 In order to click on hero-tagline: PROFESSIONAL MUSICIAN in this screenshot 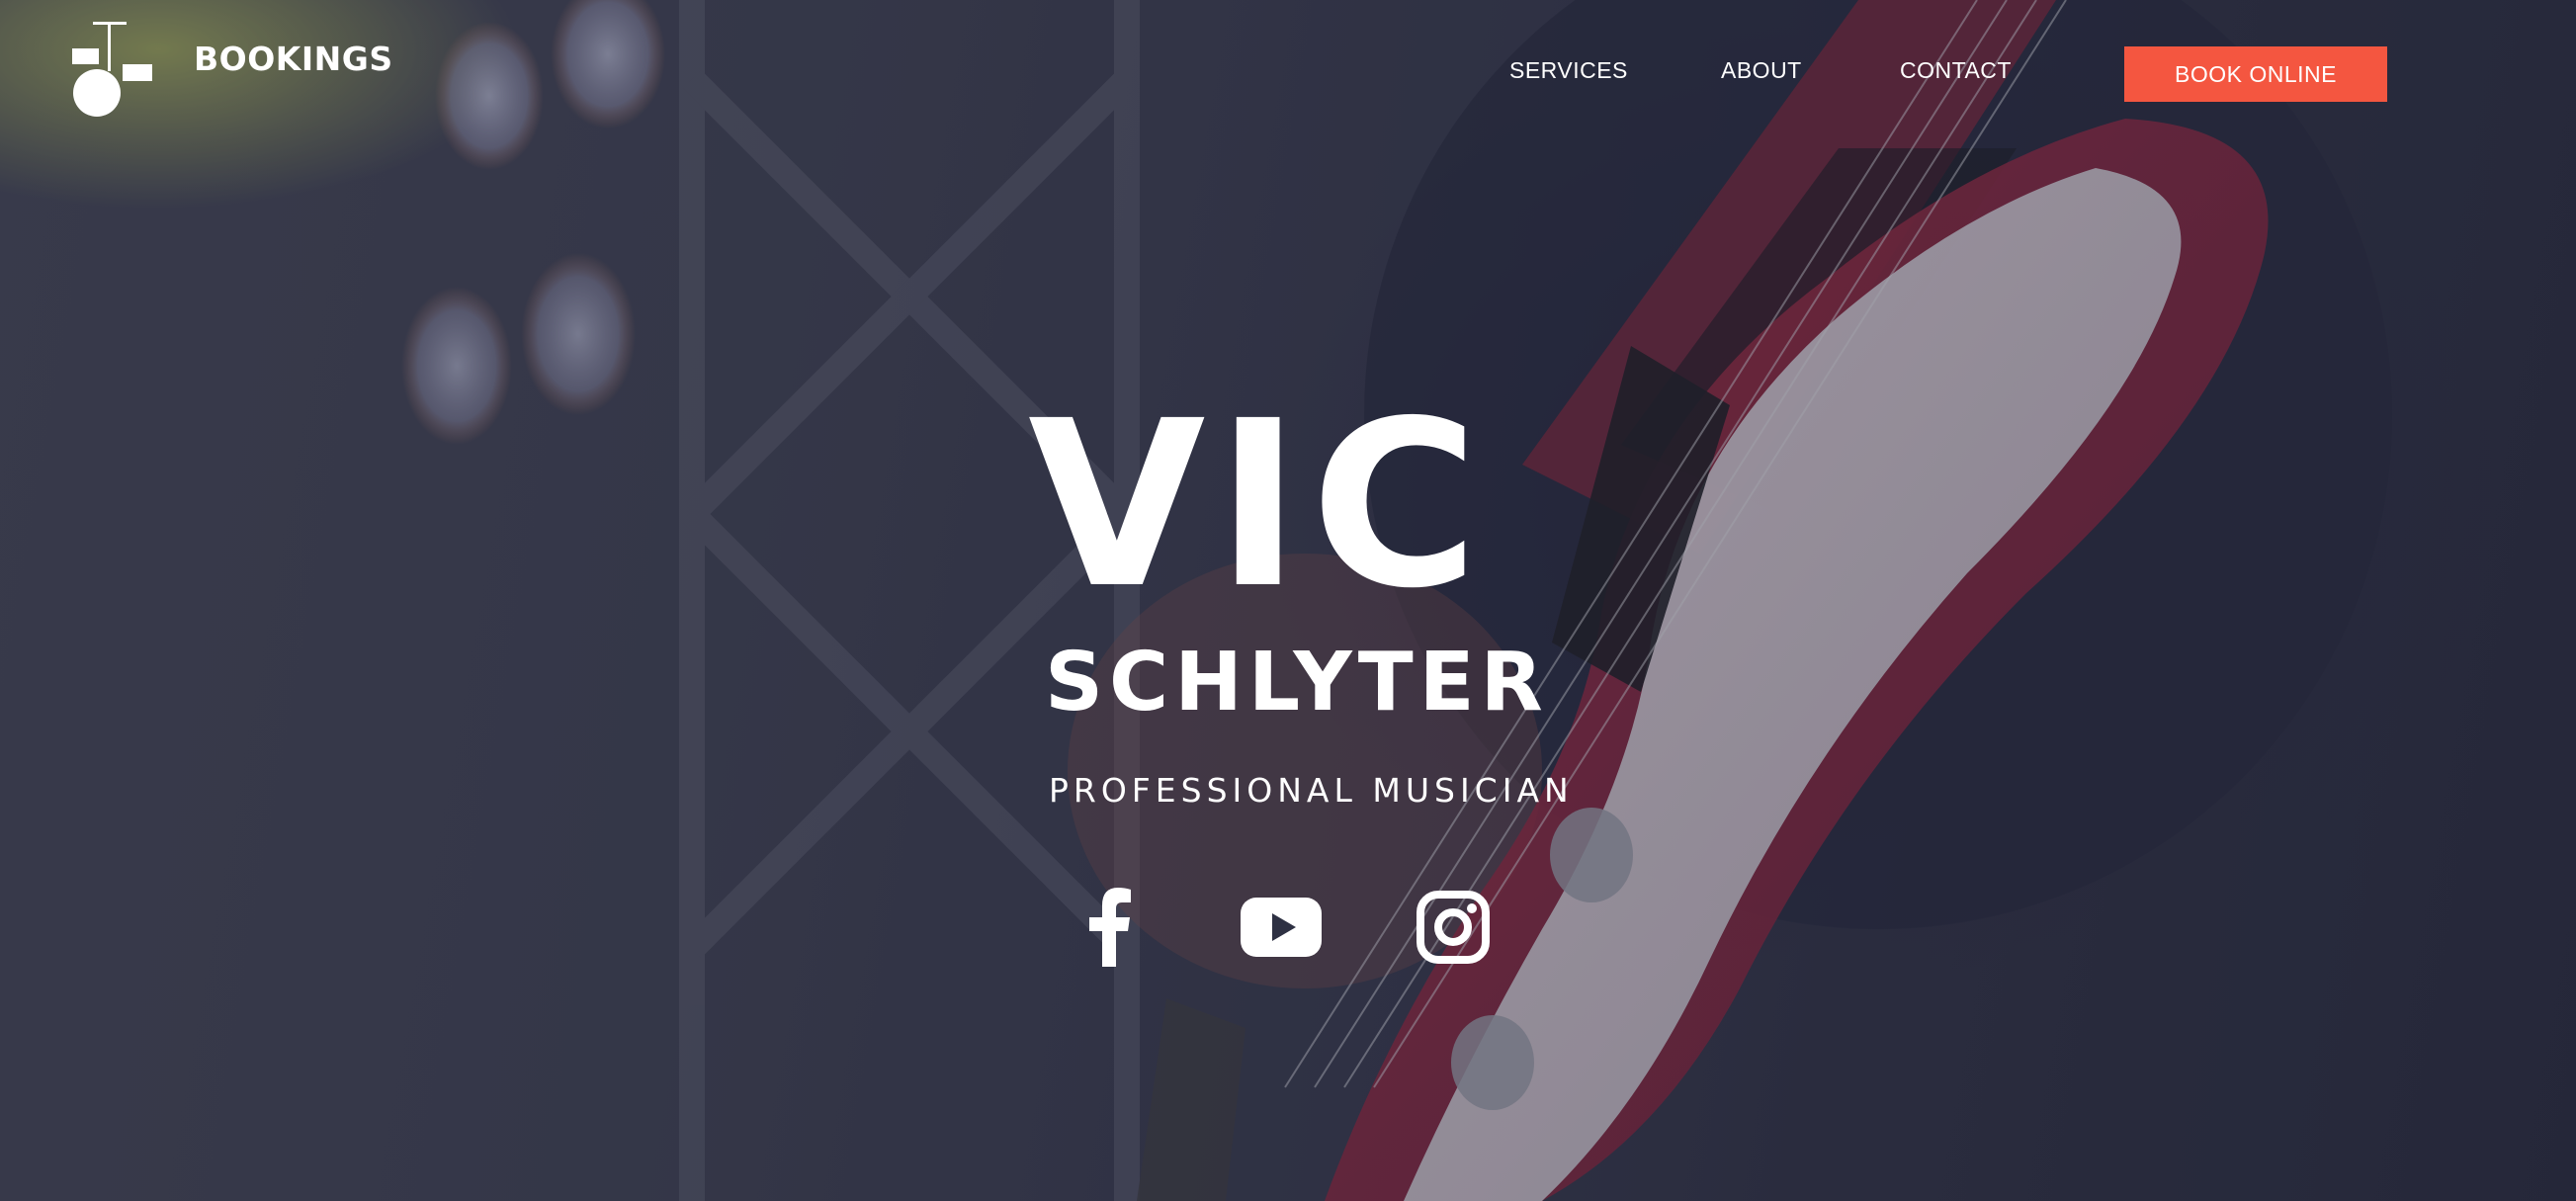, I will do `click(1311, 791)`.